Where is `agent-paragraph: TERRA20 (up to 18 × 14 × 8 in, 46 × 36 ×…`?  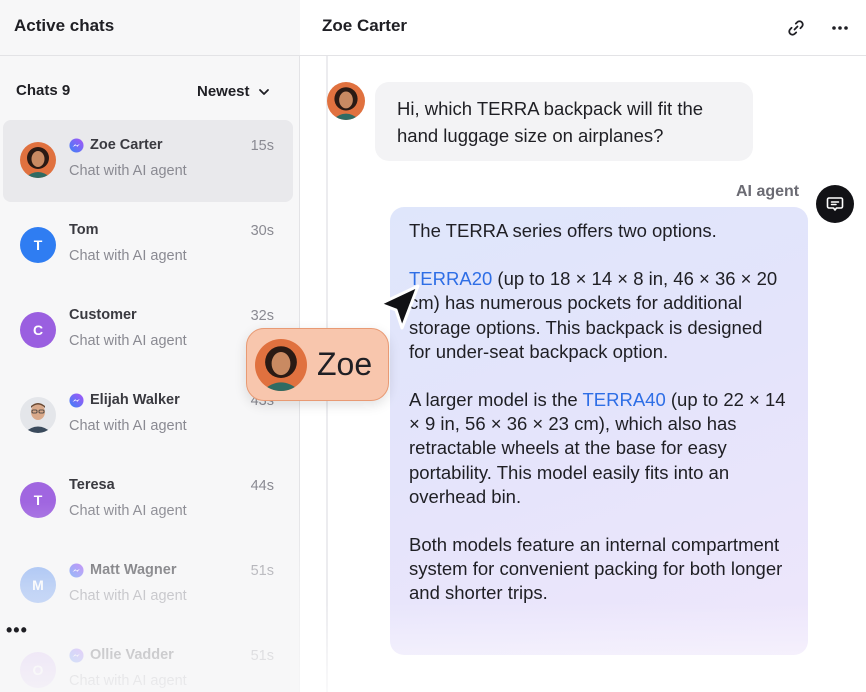 agent-paragraph: TERRA20 (up to 18 × 14 × 8 in, 46 × 36 ×… is located at coordinates (599, 315).